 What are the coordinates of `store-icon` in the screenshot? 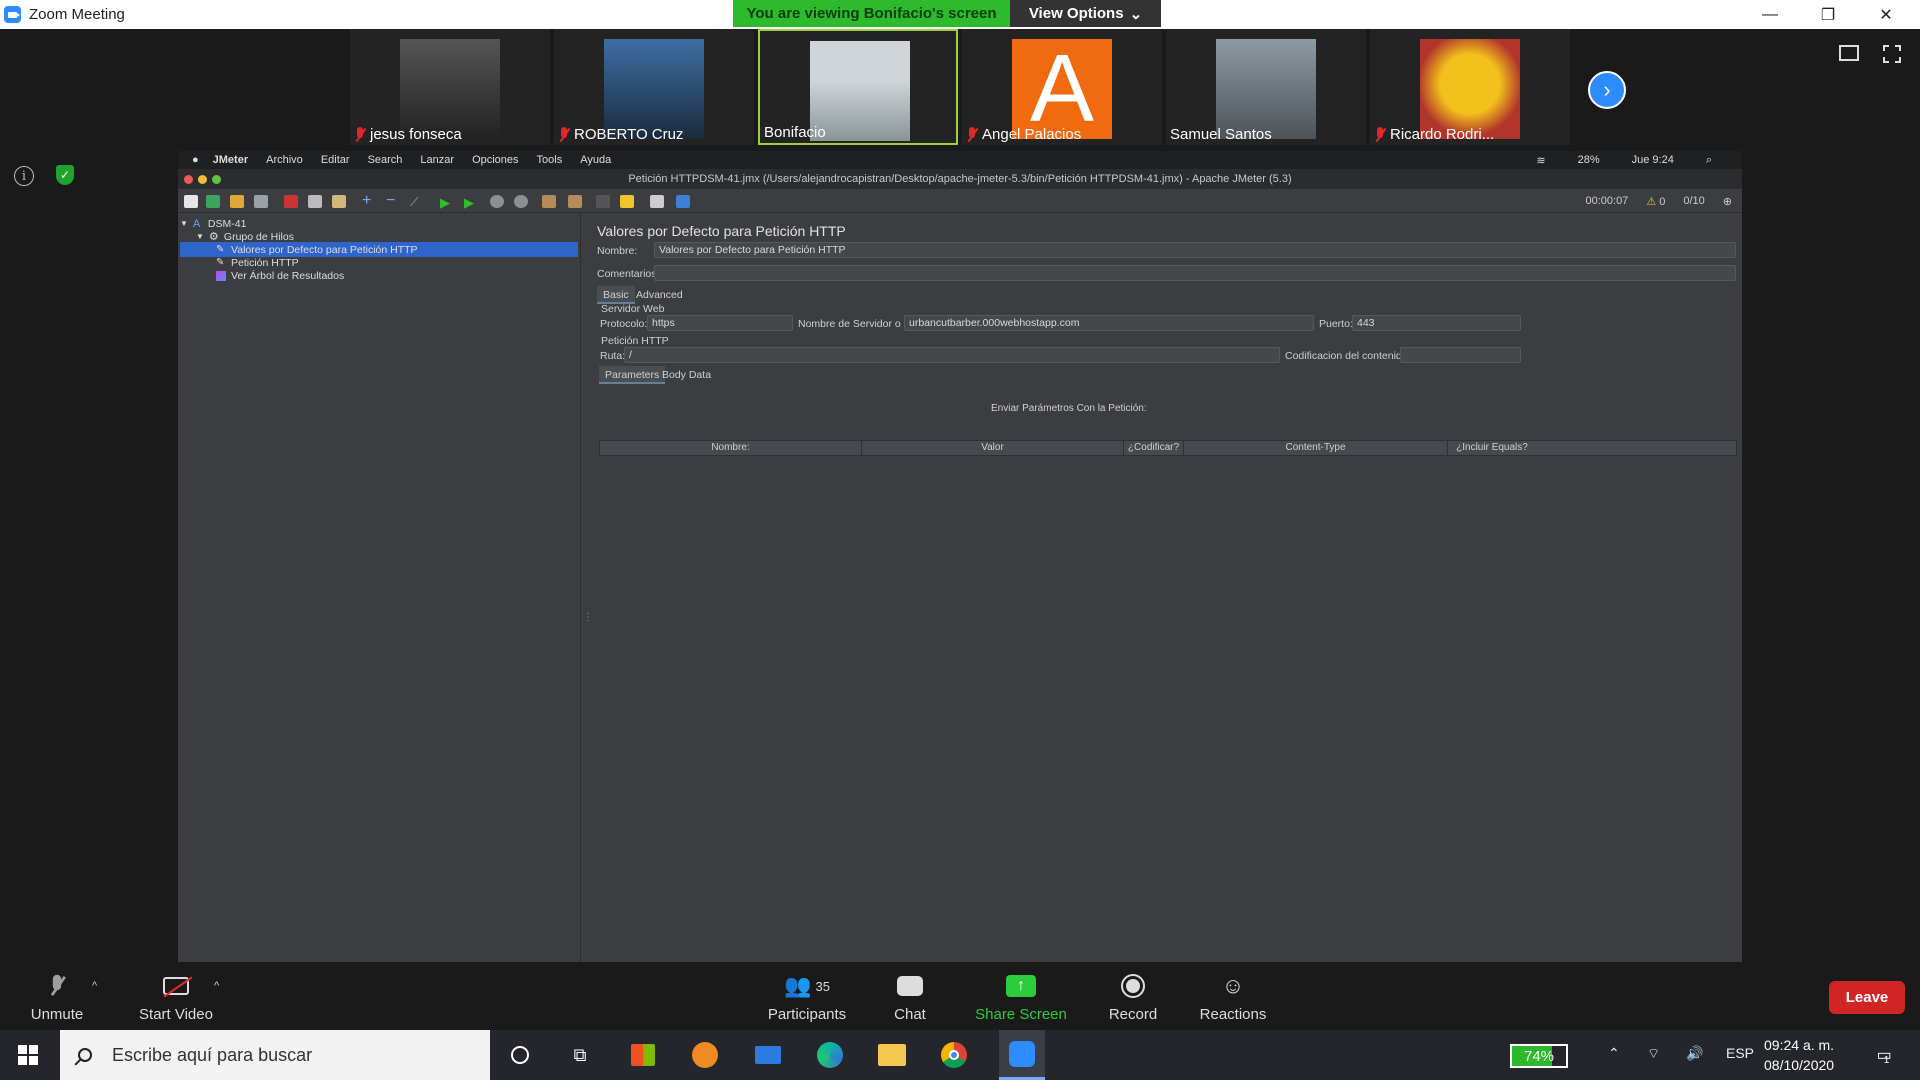 It's located at (643, 1055).